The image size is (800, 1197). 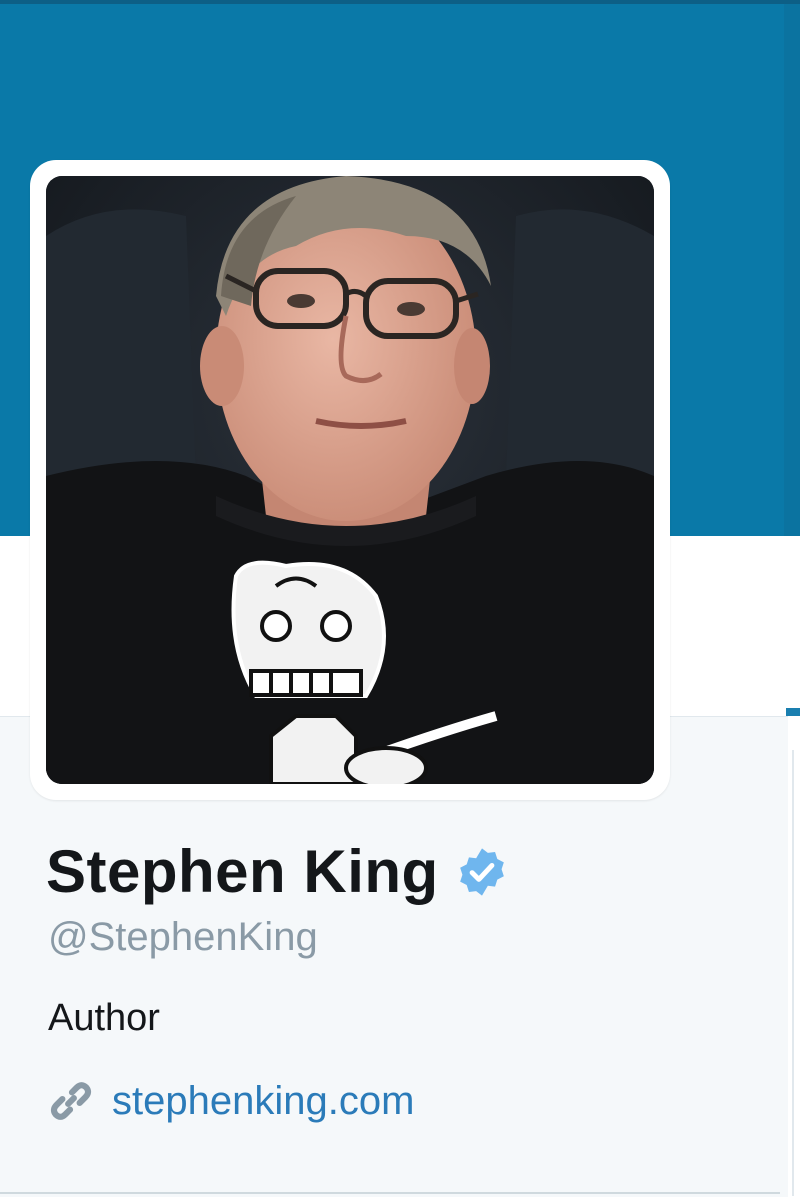 What do you see at coordinates (263, 1101) in the screenshot?
I see `profile-website-link: stephenking.com` at bounding box center [263, 1101].